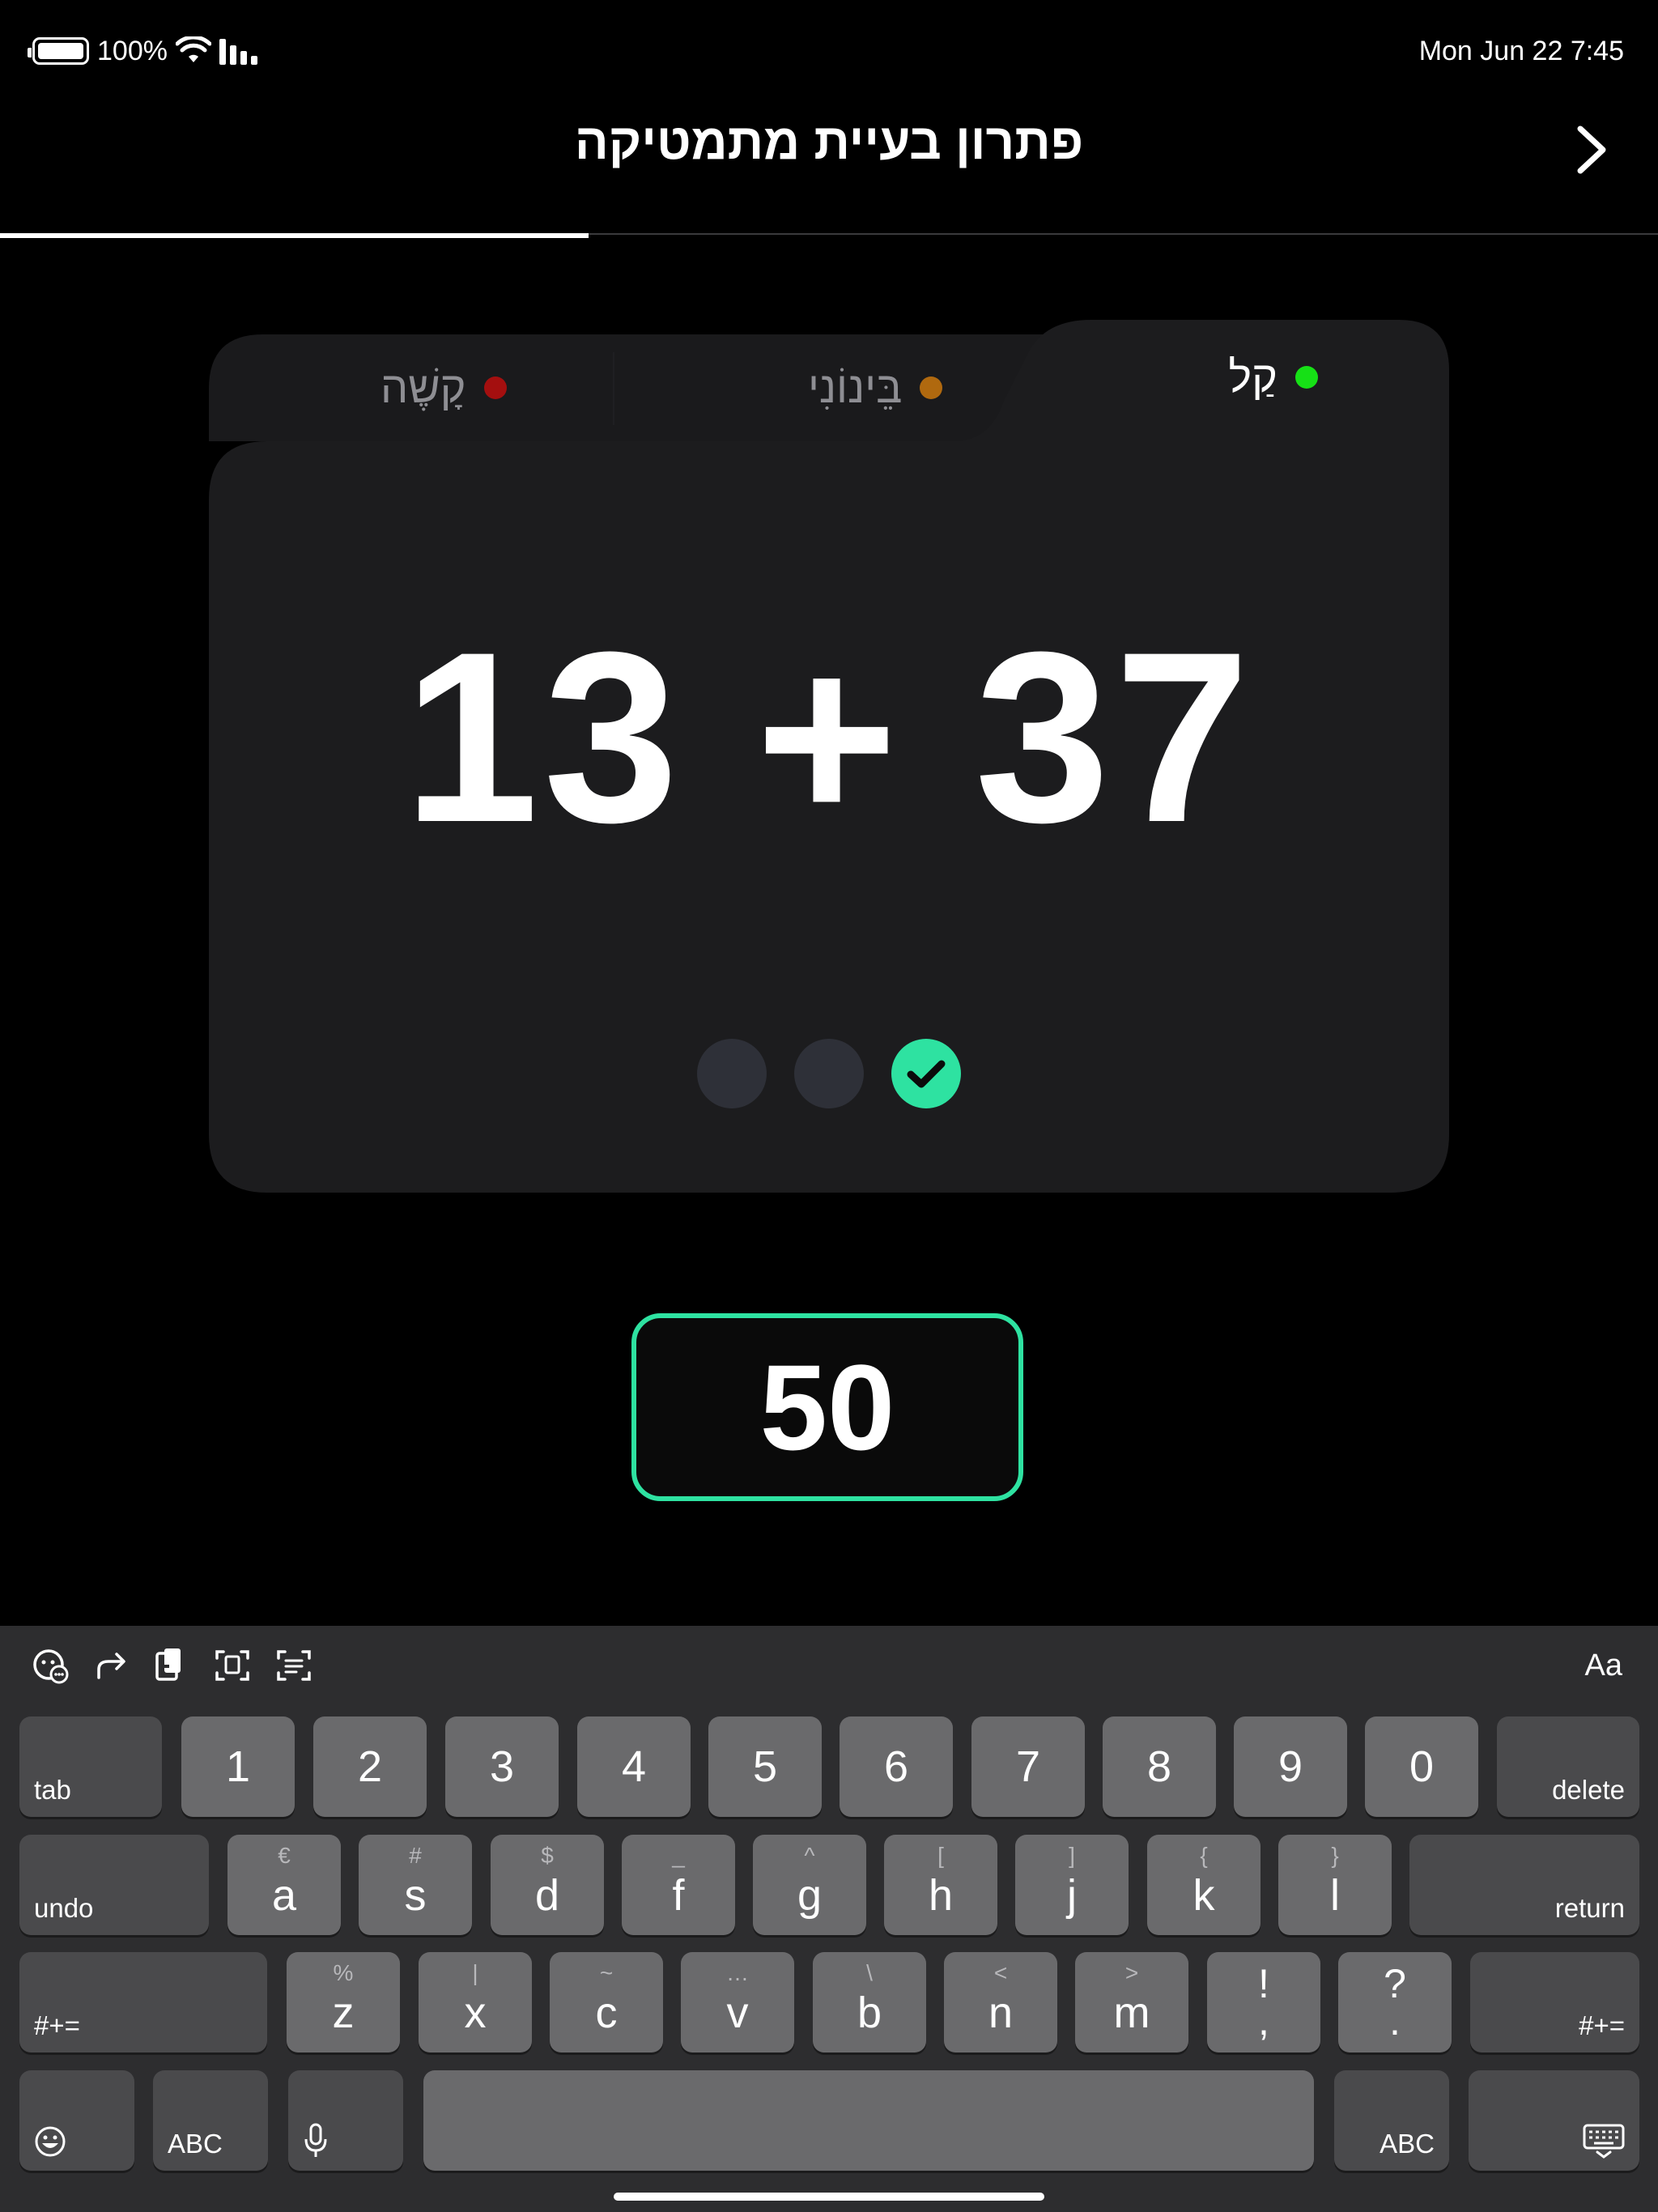 The image size is (1658, 2212). I want to click on battery-percent: 100%, so click(132, 50).